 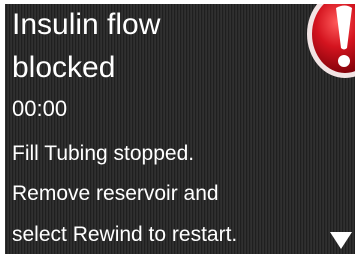 I want to click on exclamation-alert-icon, so click(x=331, y=41).